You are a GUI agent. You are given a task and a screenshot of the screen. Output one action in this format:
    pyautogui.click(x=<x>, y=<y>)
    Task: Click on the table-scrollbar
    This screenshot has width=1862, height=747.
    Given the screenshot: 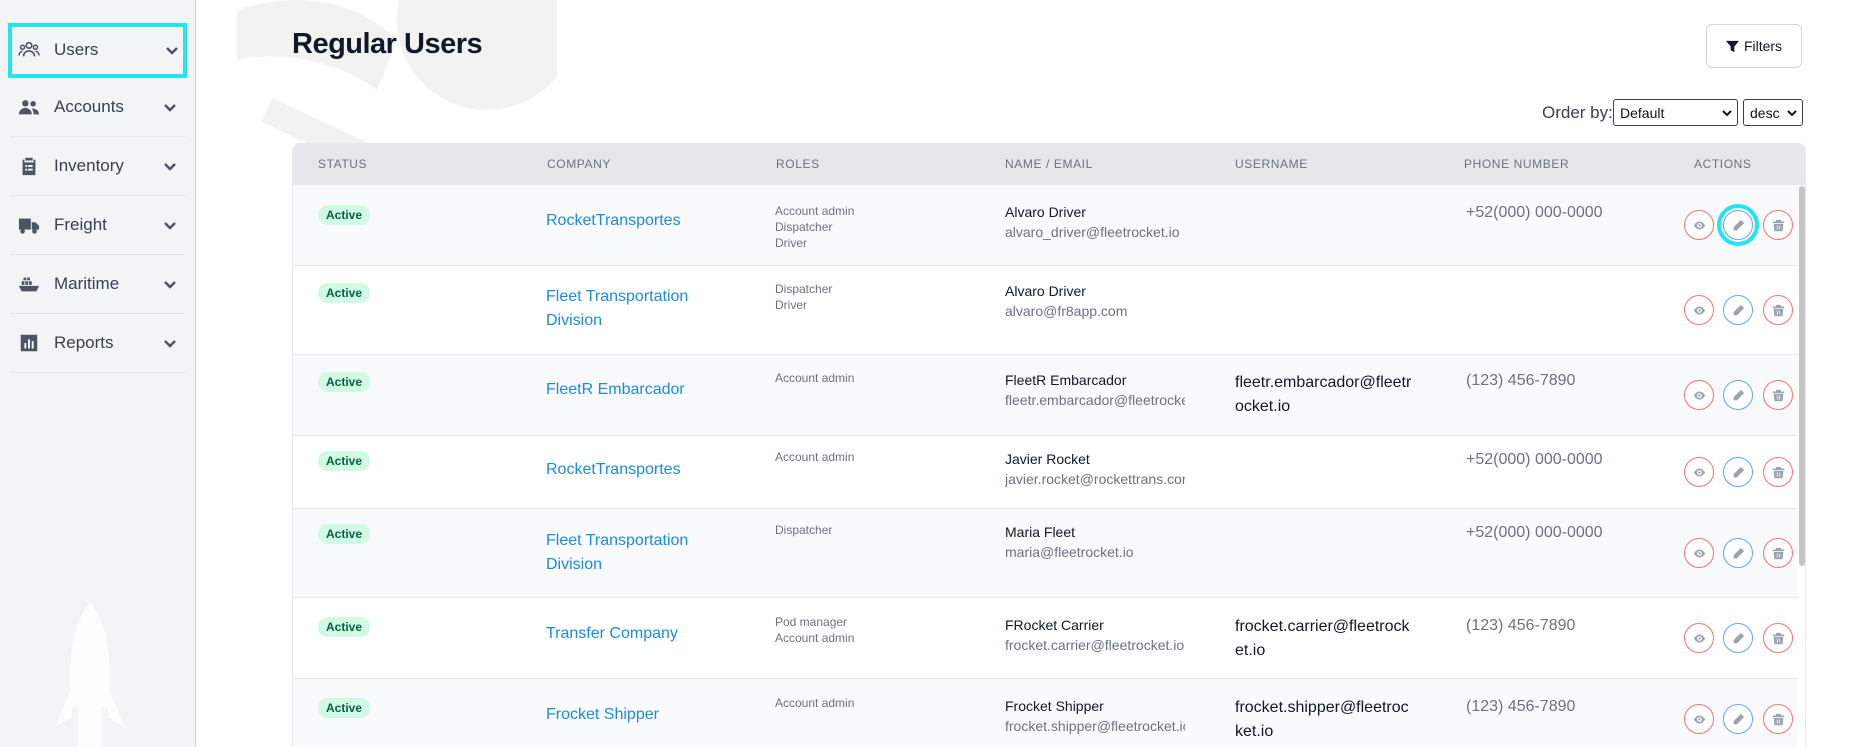 What is the action you would take?
    pyautogui.click(x=1802, y=376)
    